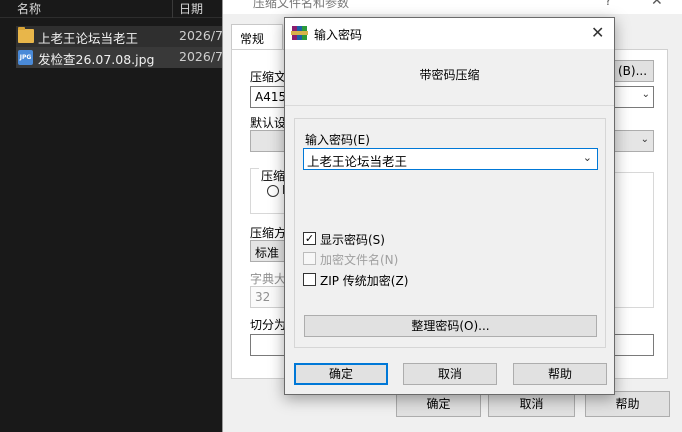 This screenshot has width=682, height=432. Describe the element at coordinates (273, 191) in the screenshot. I see `format-radio` at that location.